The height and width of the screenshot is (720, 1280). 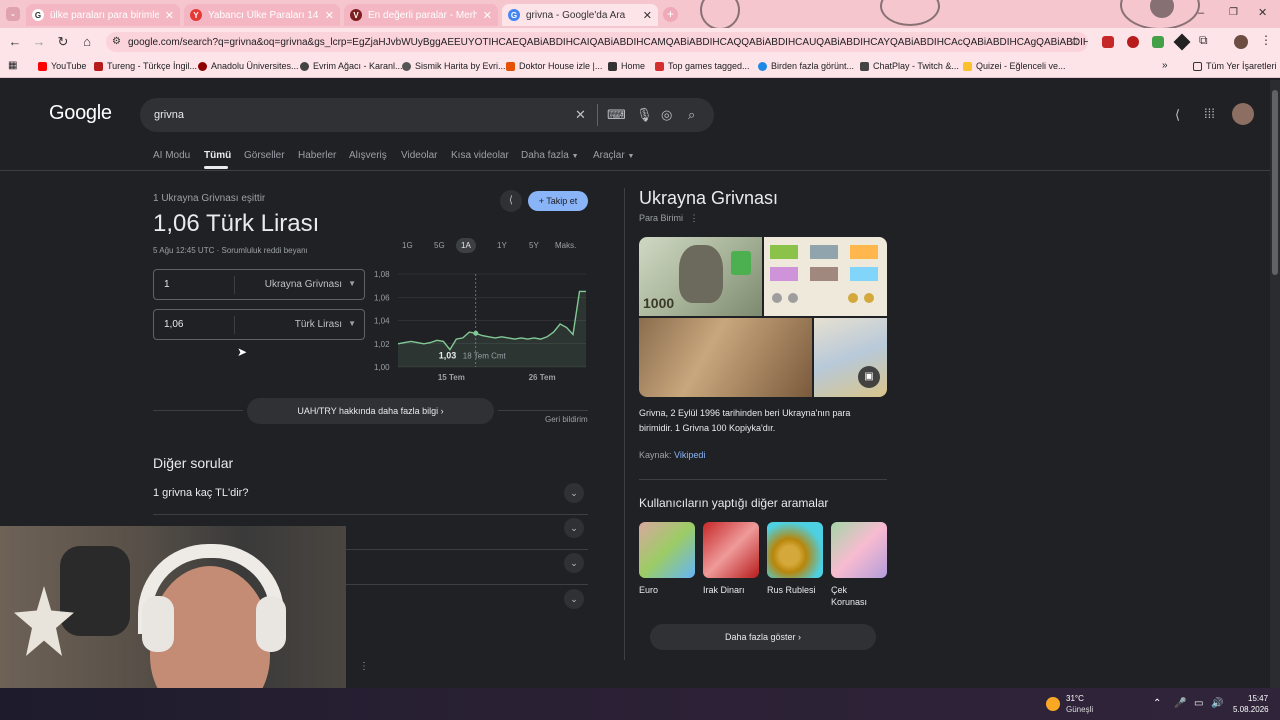 I want to click on related-label: Rus Rublesi, so click(x=797, y=590).